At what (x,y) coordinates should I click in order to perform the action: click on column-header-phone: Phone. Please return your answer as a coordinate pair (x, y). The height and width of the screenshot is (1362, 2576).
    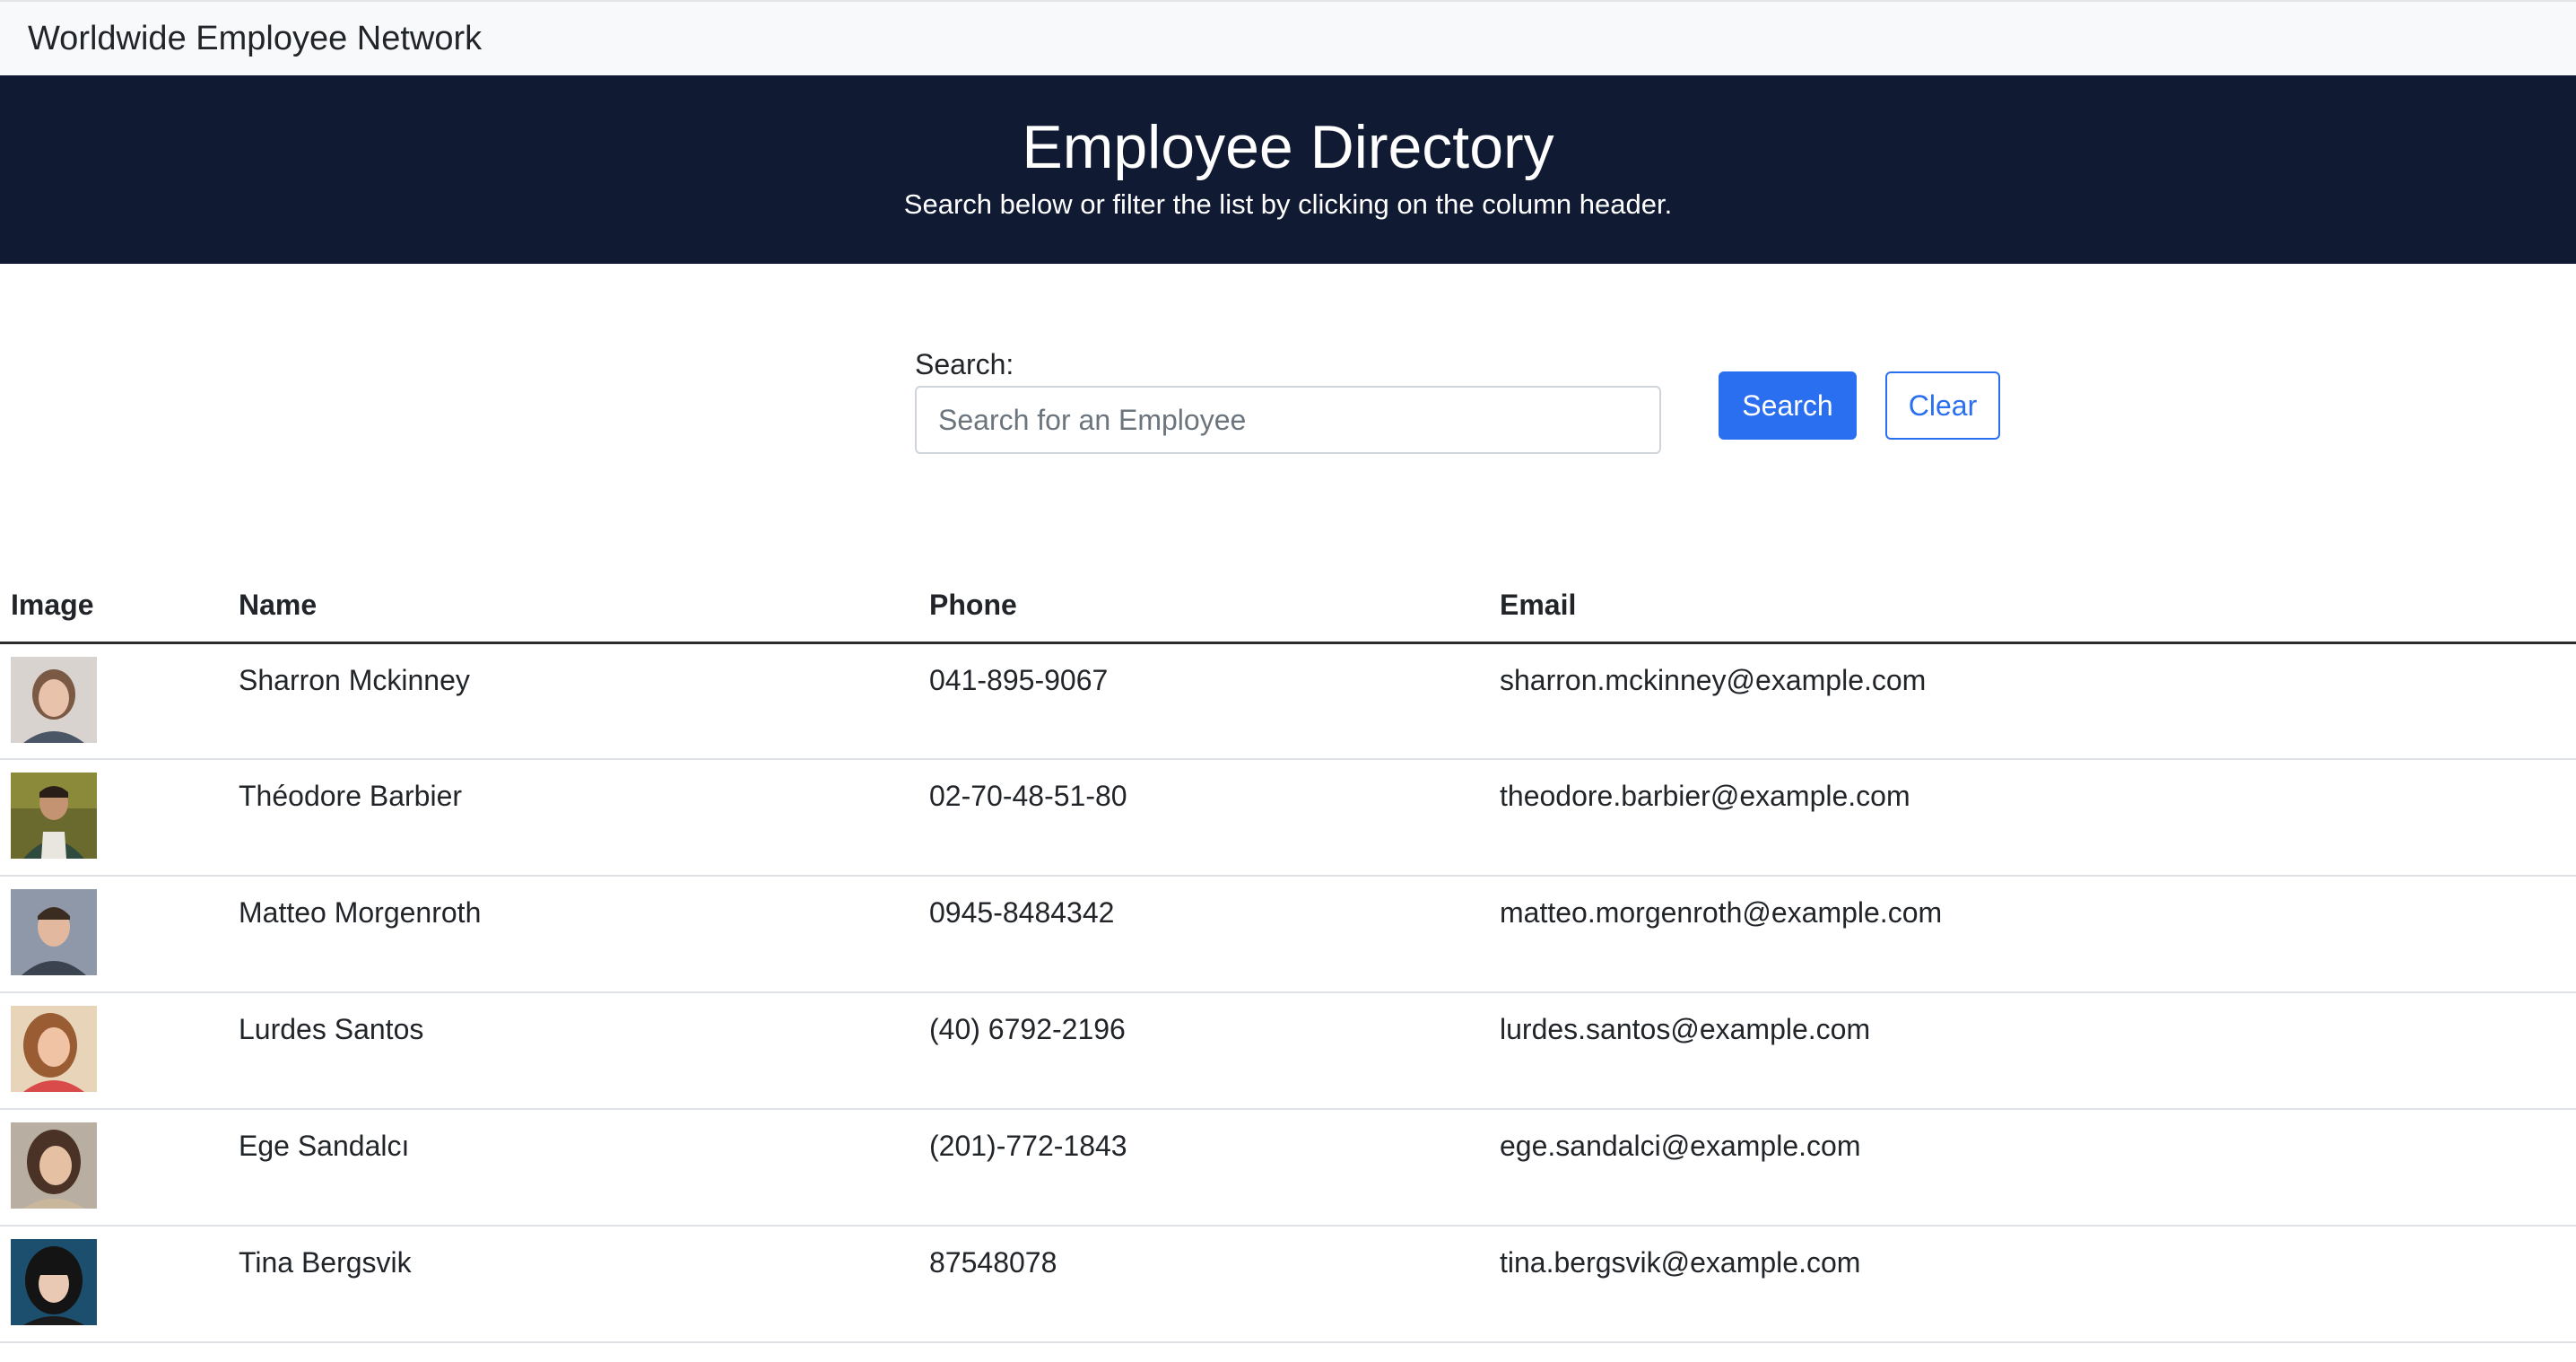
    Looking at the image, I should click on (1214, 609).